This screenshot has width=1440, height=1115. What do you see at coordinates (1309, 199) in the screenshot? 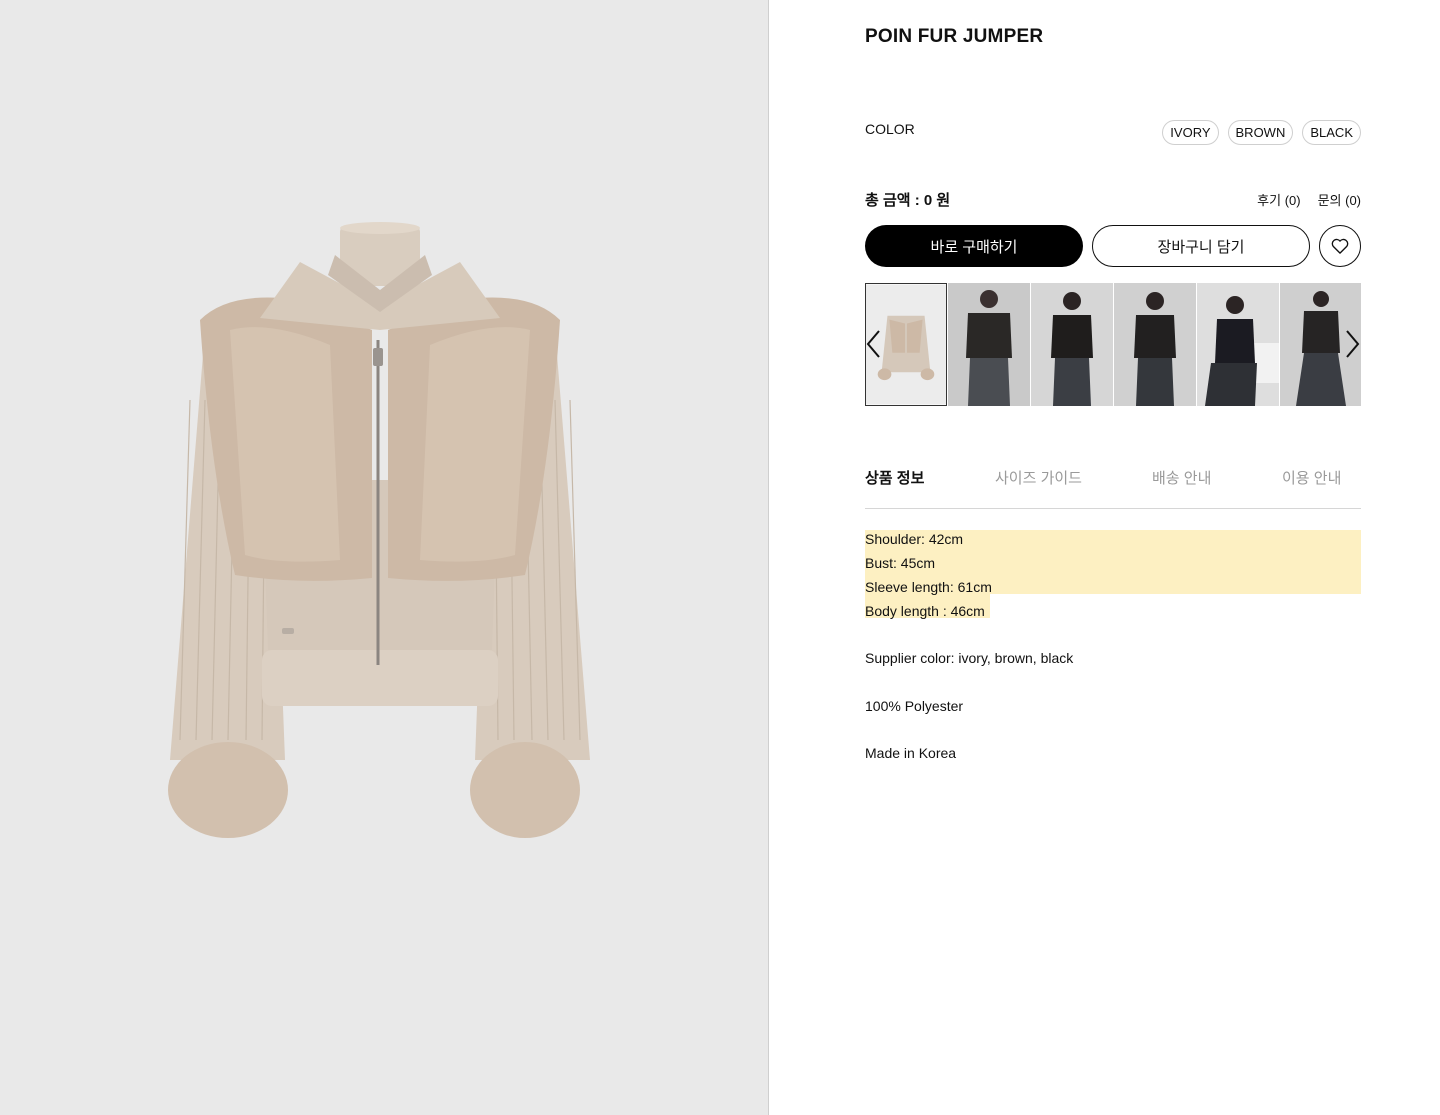
I see `review-inquiry-links: 후기 (0) 문의 (0)` at bounding box center [1309, 199].